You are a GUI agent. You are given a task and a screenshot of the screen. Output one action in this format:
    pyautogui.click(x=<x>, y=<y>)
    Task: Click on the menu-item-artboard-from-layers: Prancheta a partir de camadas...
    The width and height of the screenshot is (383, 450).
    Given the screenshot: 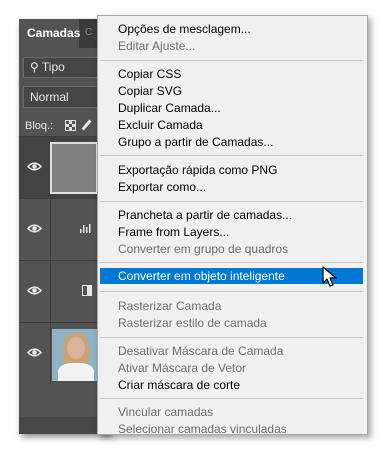 What is the action you would take?
    pyautogui.click(x=231, y=215)
    